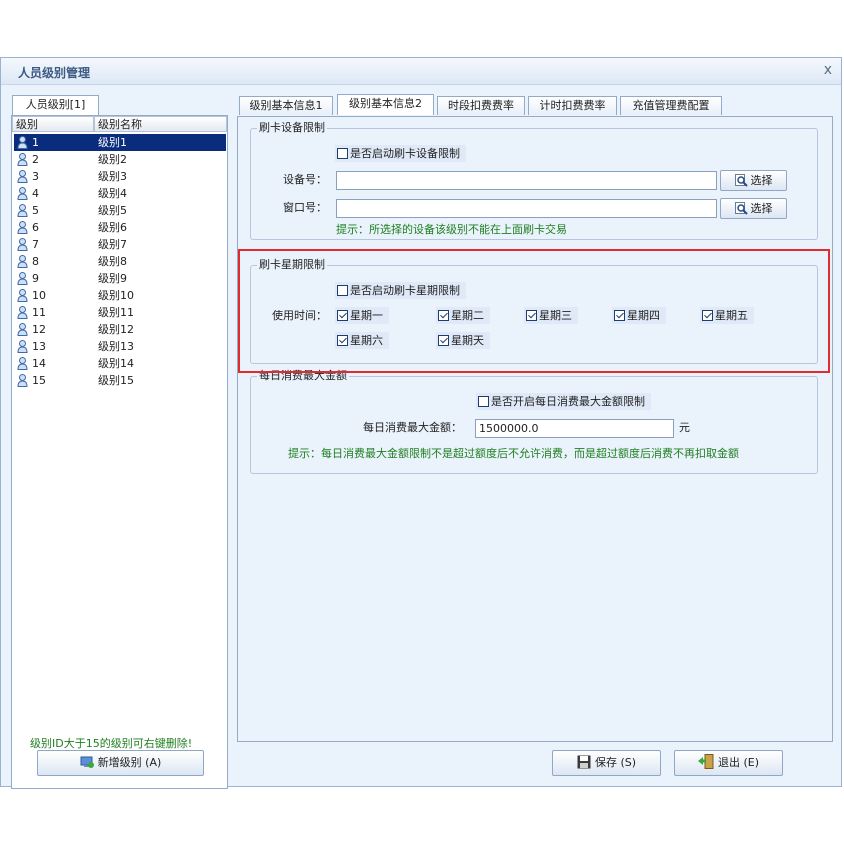 The image size is (844, 844). What do you see at coordinates (39, 329) in the screenshot?
I see `level-id-cell: 12` at bounding box center [39, 329].